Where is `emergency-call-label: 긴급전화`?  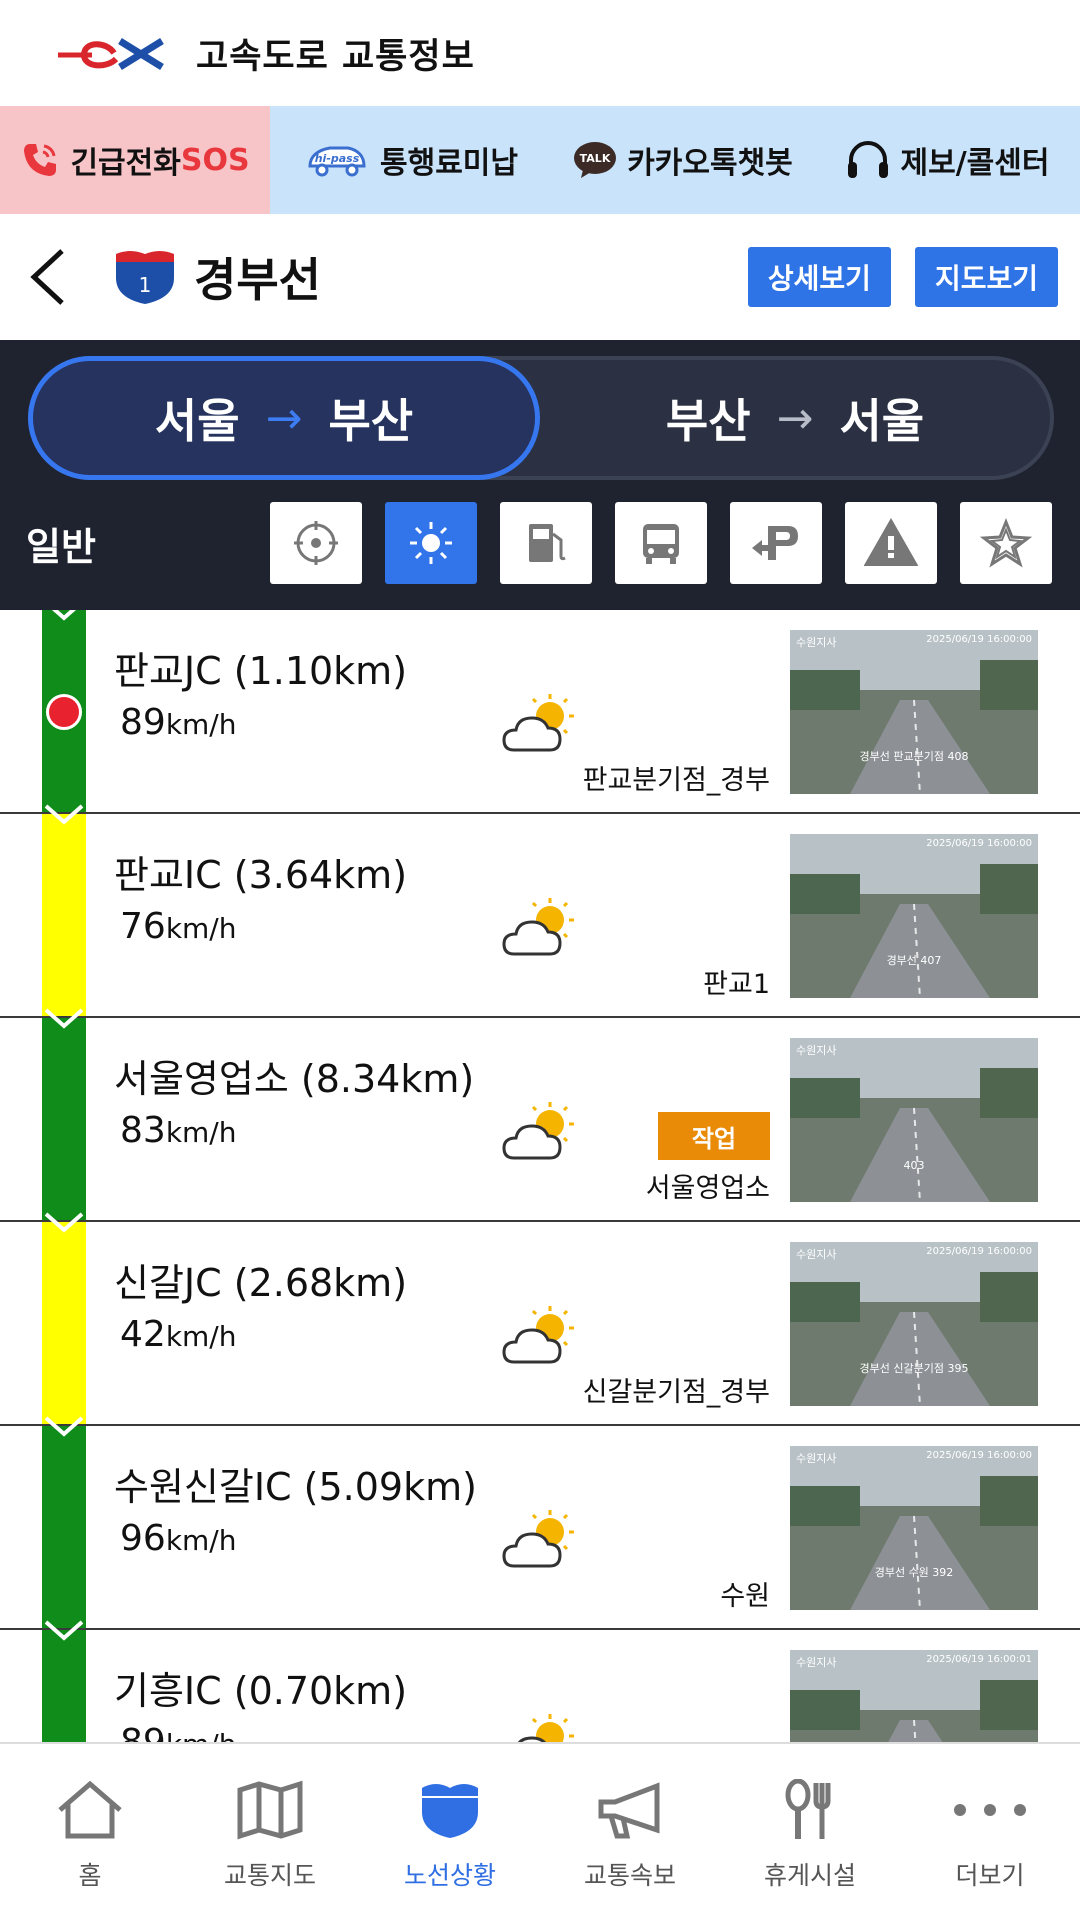 emergency-call-label: 긴급전화 is located at coordinates (125, 163).